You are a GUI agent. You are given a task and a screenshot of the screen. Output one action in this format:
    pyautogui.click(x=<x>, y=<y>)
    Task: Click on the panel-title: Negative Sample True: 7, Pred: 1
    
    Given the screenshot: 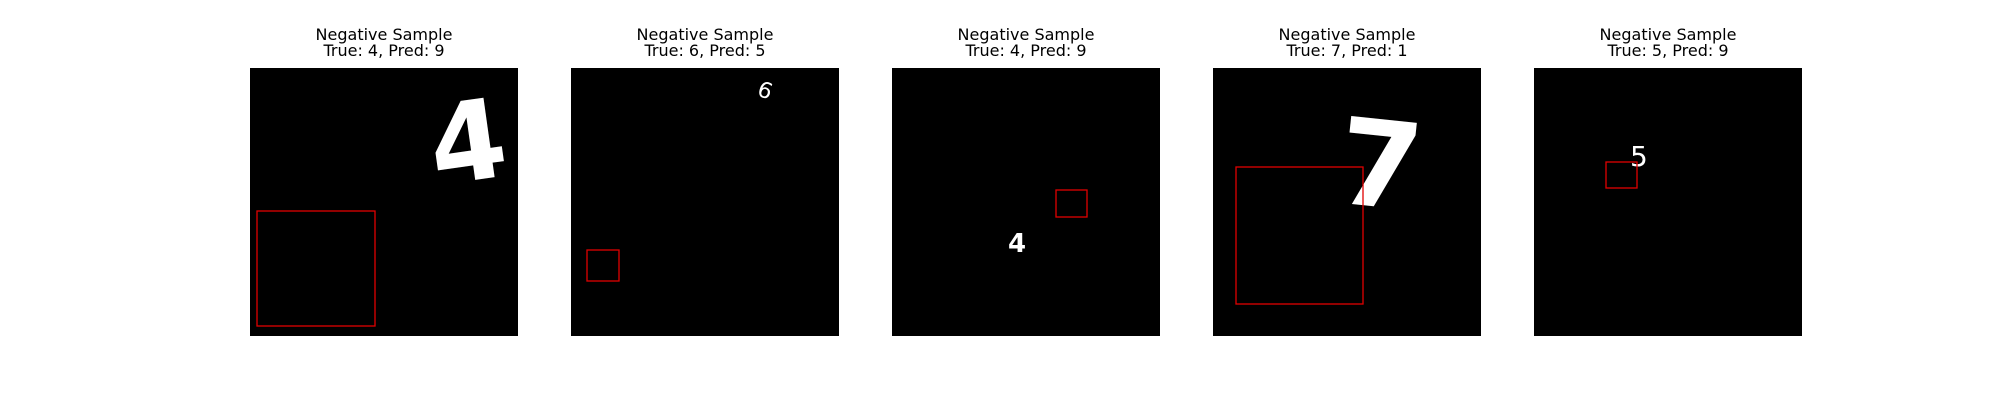 What is the action you would take?
    pyautogui.click(x=1347, y=43)
    